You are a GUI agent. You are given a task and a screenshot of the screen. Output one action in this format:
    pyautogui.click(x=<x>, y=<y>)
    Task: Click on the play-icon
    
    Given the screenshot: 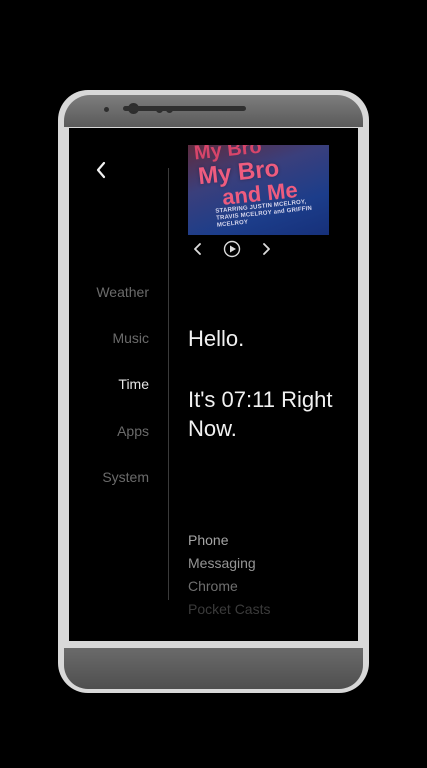 What is the action you would take?
    pyautogui.click(x=232, y=249)
    